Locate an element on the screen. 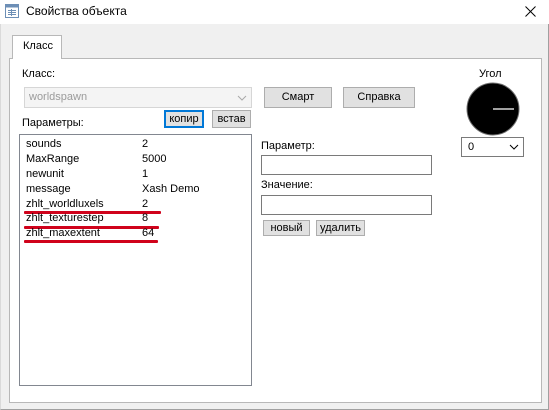  window-title: Свойства объекта is located at coordinates (76, 11).